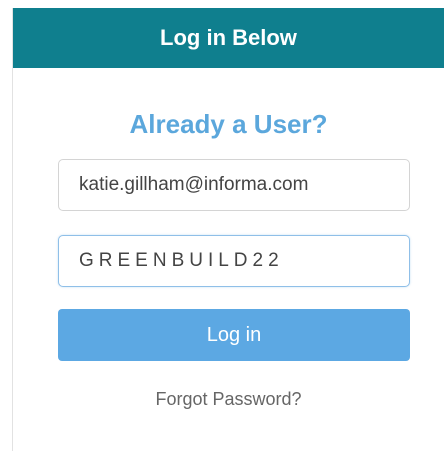 This screenshot has height=451, width=444. What do you see at coordinates (234, 185) in the screenshot?
I see `email-input` at bounding box center [234, 185].